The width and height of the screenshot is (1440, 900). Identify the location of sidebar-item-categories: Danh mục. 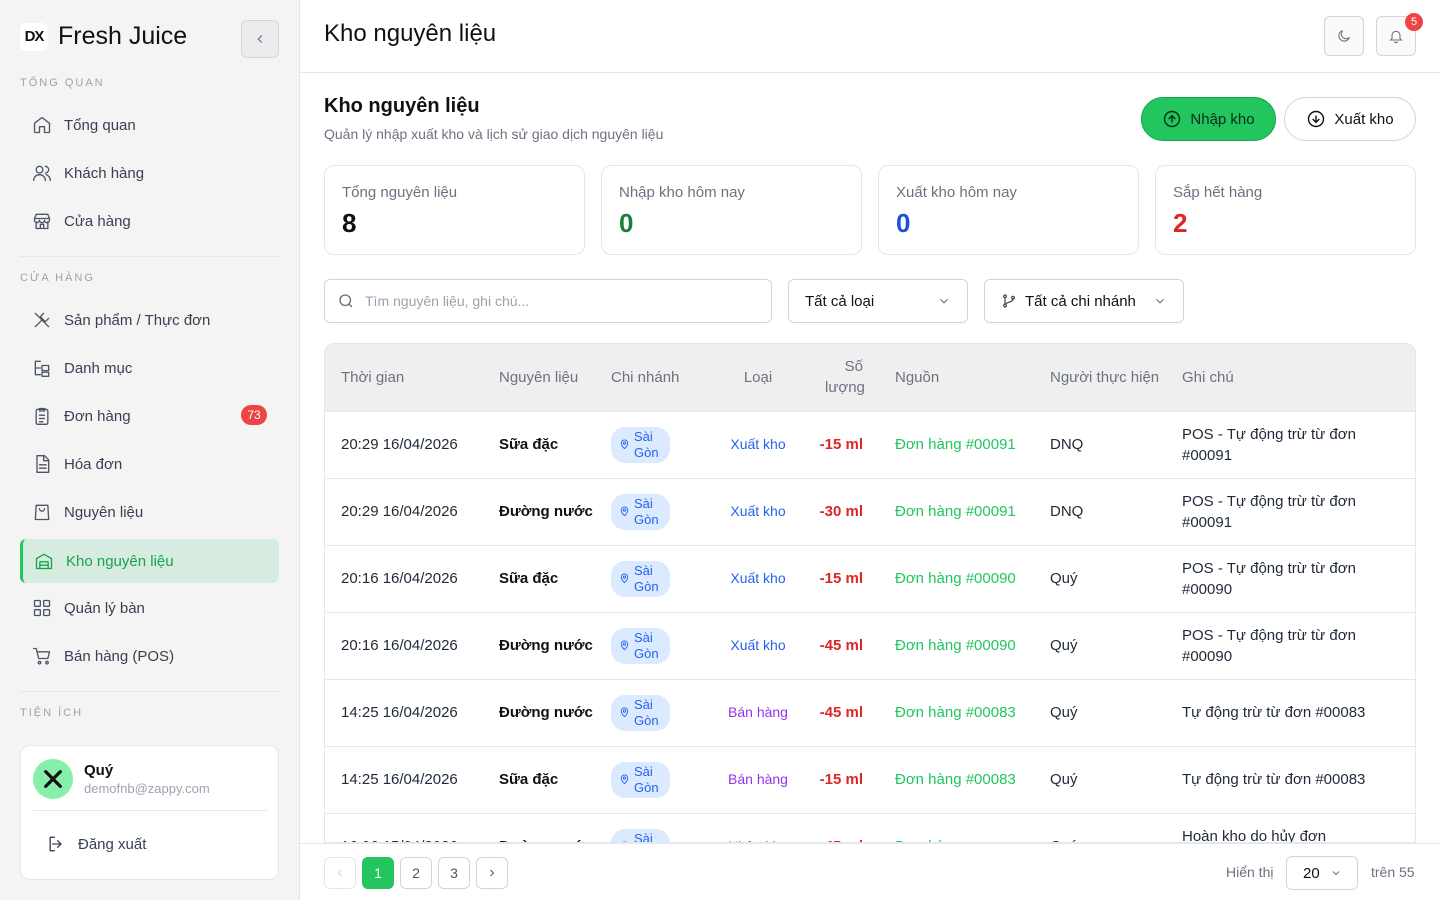
(149, 368).